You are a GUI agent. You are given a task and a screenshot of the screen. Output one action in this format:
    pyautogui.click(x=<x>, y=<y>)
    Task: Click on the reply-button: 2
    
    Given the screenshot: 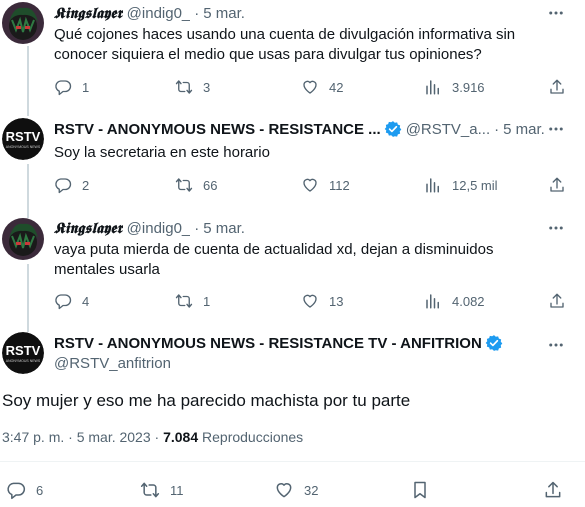 What is the action you would take?
    pyautogui.click(x=71, y=185)
    